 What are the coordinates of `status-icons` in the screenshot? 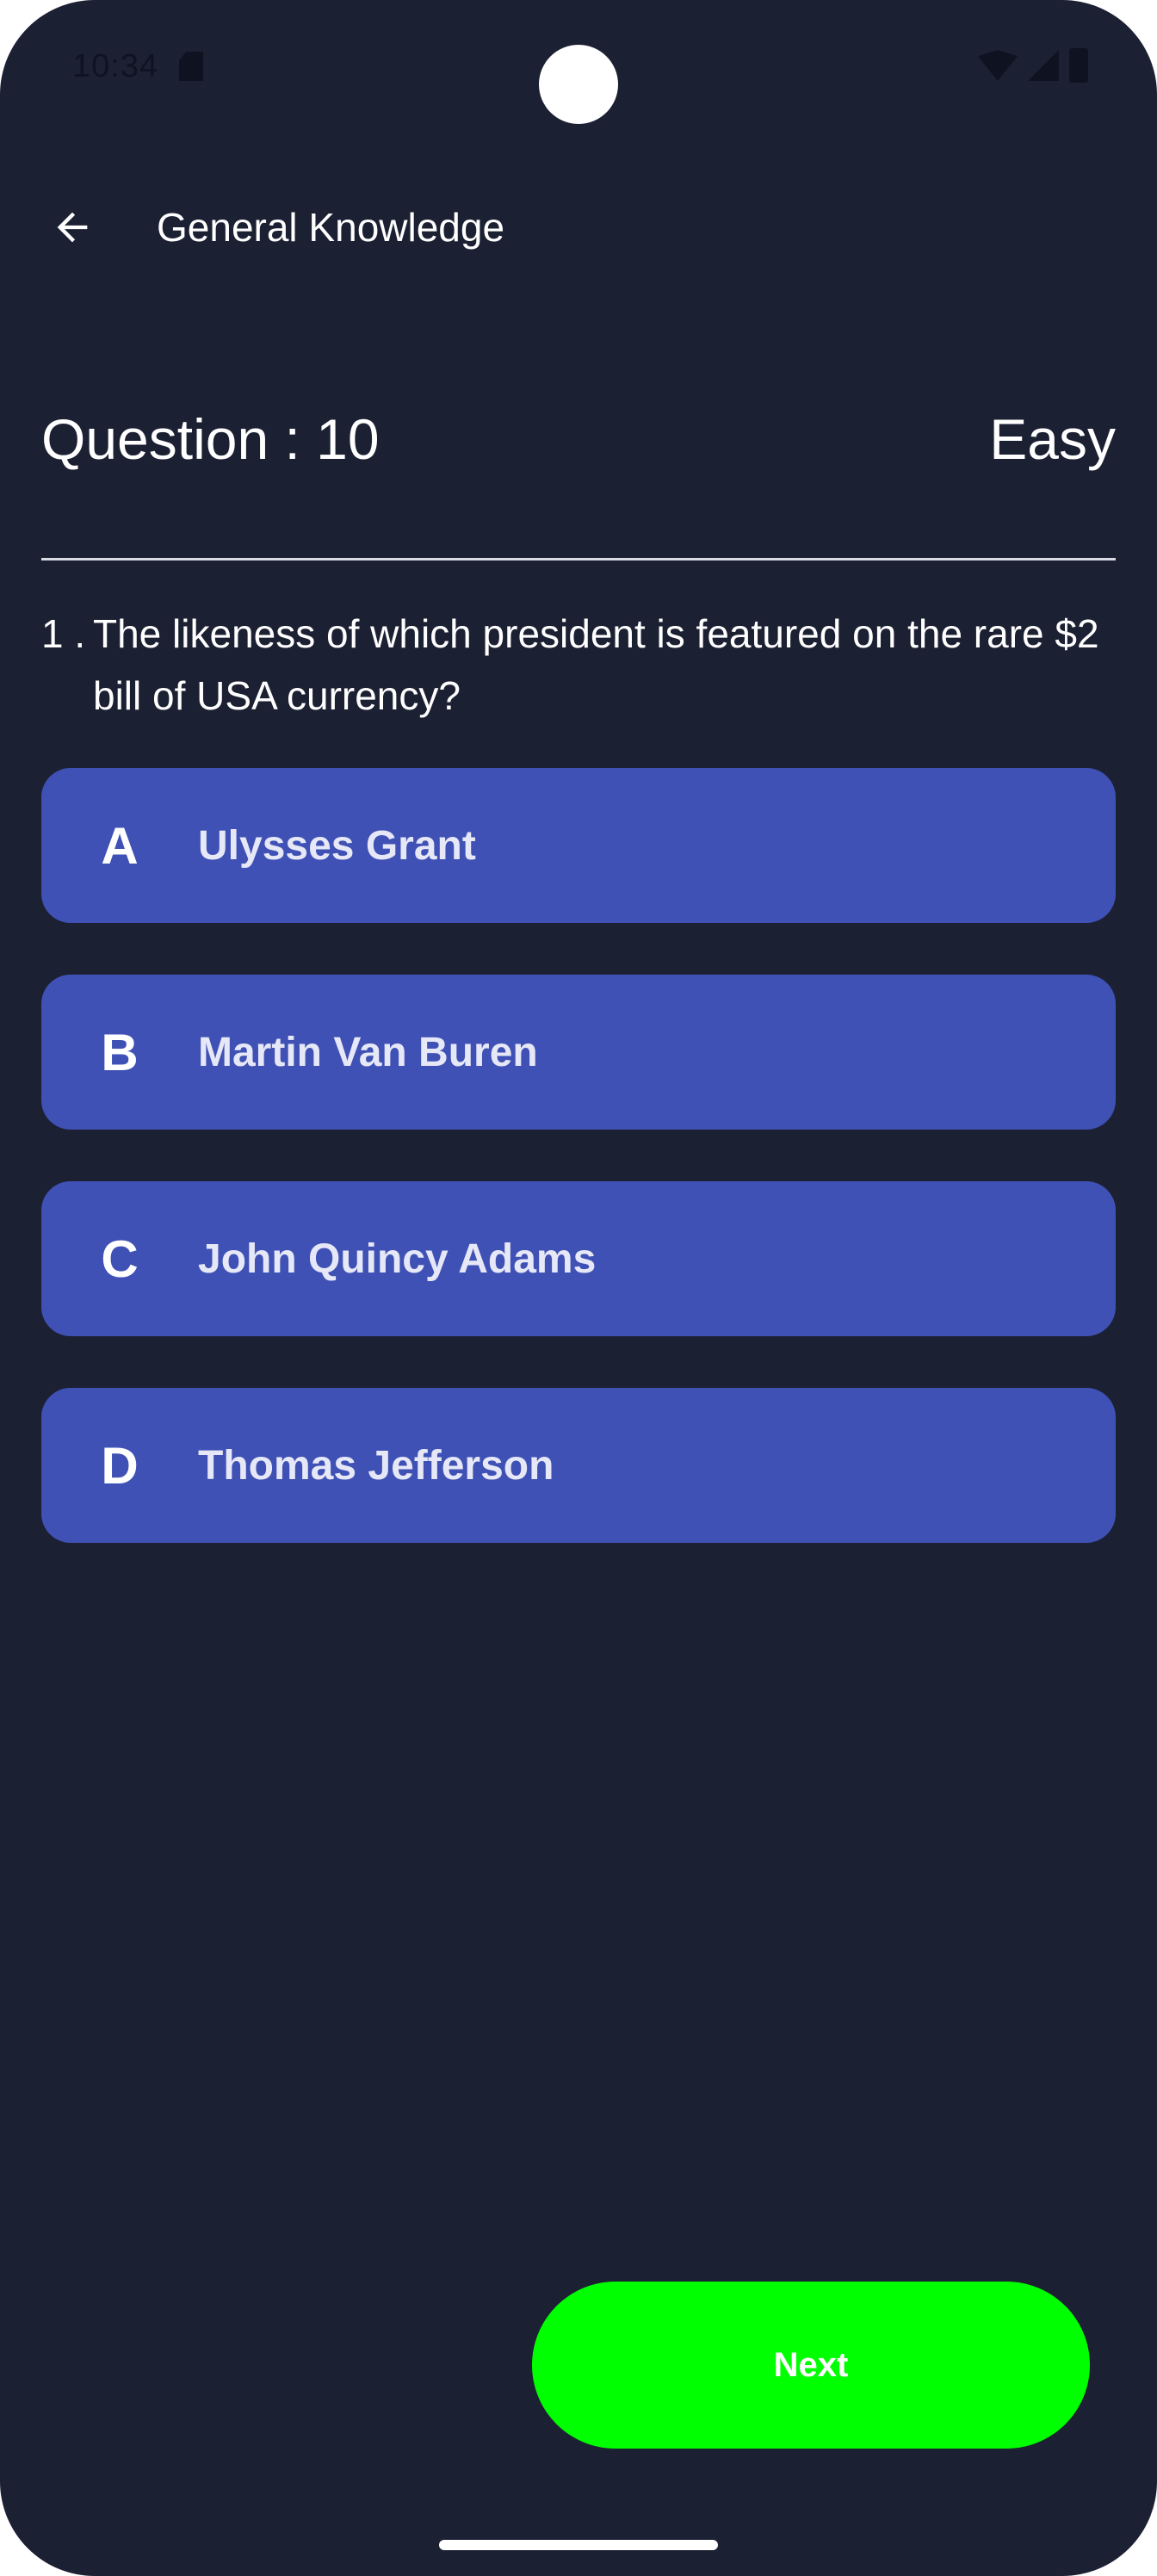 It's located at (1033, 65).